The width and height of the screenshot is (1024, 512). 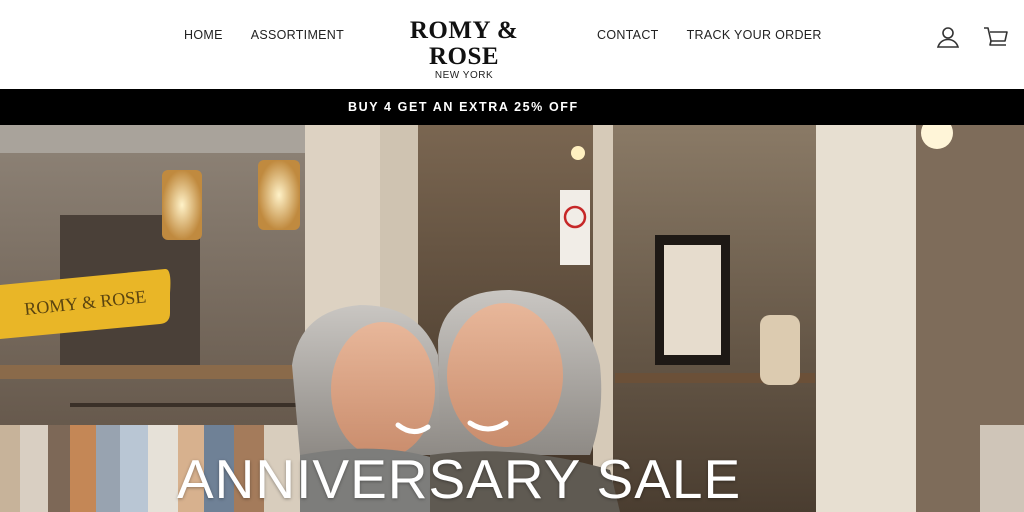 What do you see at coordinates (297, 35) in the screenshot?
I see `nav-assortiment-link: ASSORTIMENT` at bounding box center [297, 35].